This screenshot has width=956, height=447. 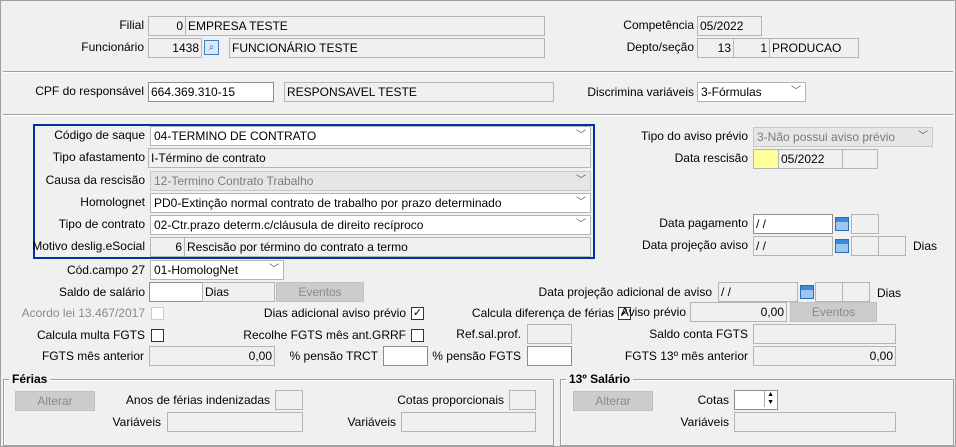 I want to click on aviso-previo-label: Aviso prévio, so click(x=653, y=312).